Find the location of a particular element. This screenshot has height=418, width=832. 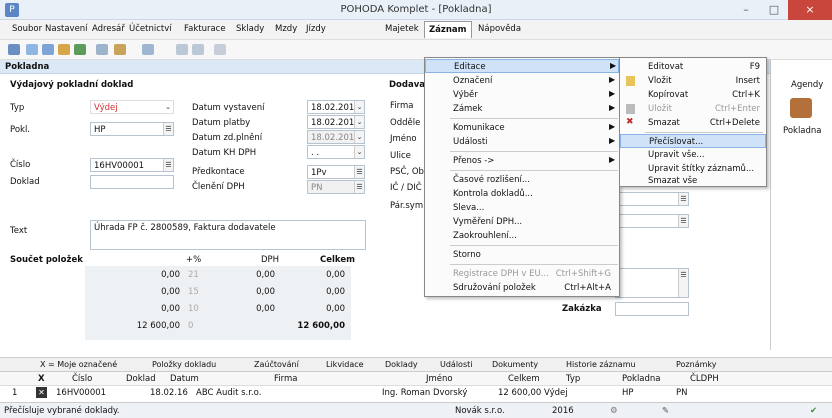

cashbox-icon is located at coordinates (801, 108).